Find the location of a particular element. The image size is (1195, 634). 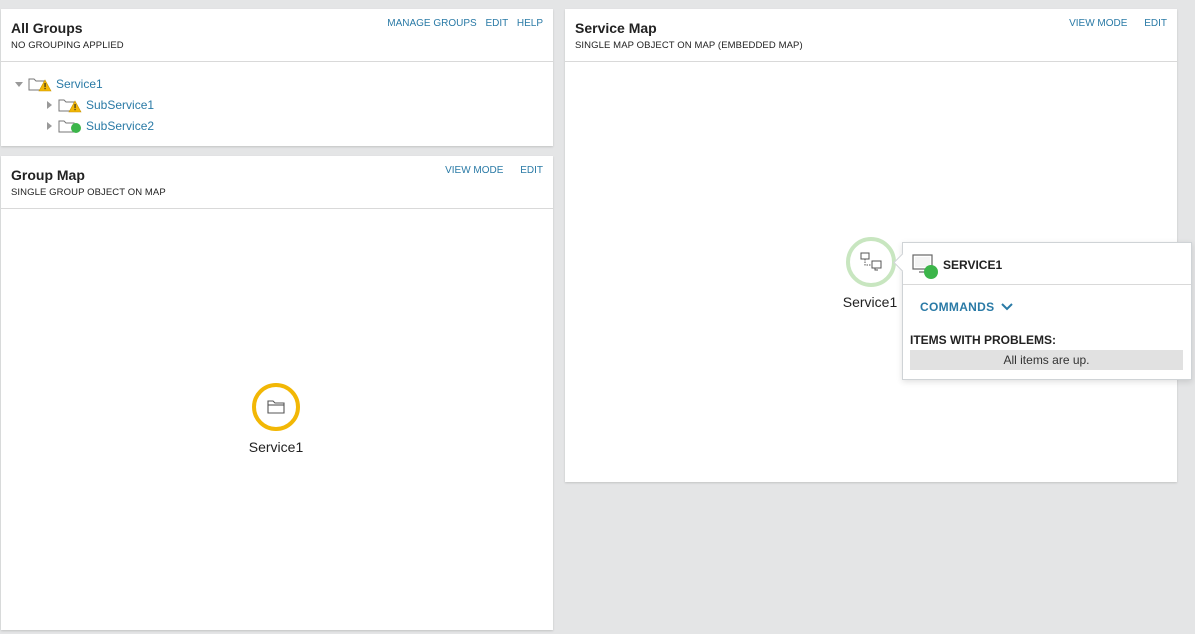

folder-icon is located at coordinates (276, 407).